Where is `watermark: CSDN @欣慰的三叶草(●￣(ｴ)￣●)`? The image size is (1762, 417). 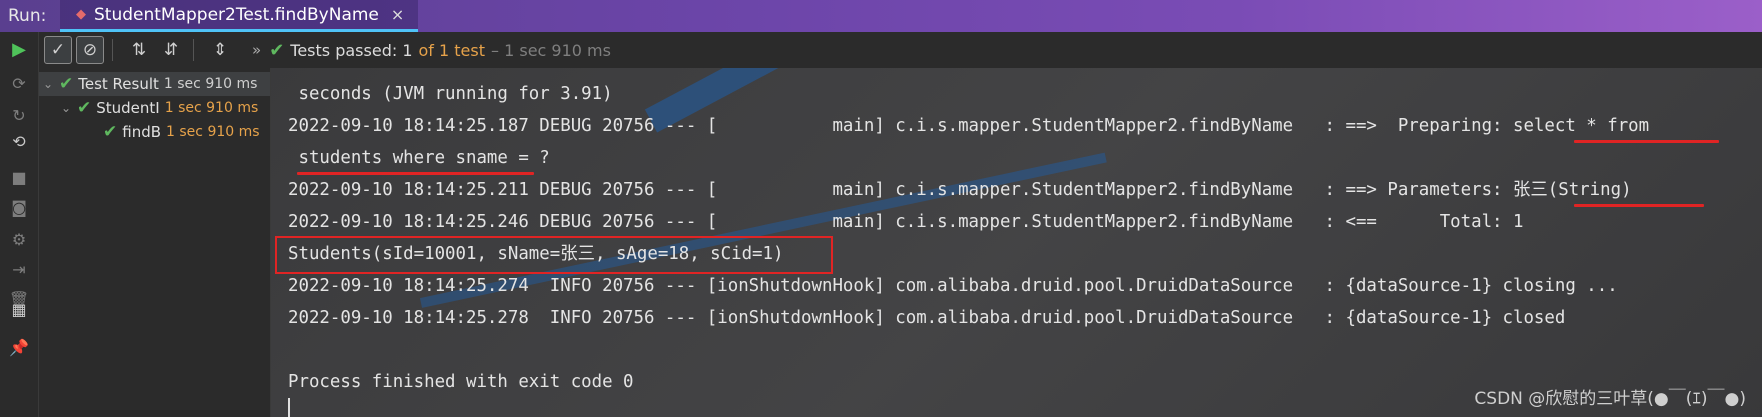 watermark: CSDN @欣慰的三叶草(●￣(ｴ)￣●) is located at coordinates (1610, 399).